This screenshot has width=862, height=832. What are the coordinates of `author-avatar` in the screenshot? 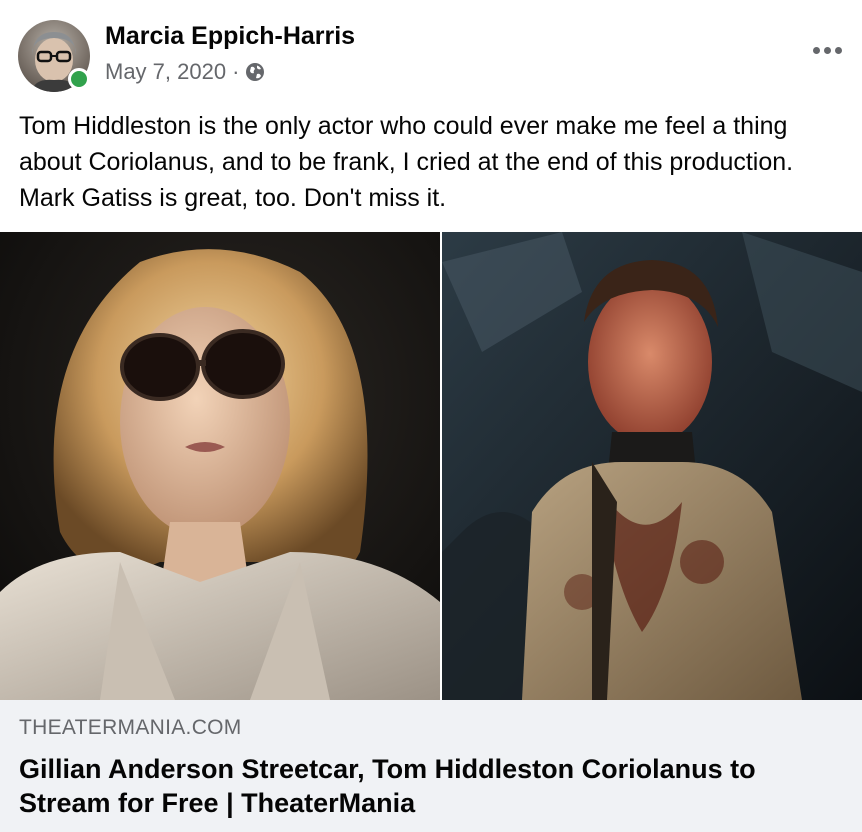 It's located at (54, 56).